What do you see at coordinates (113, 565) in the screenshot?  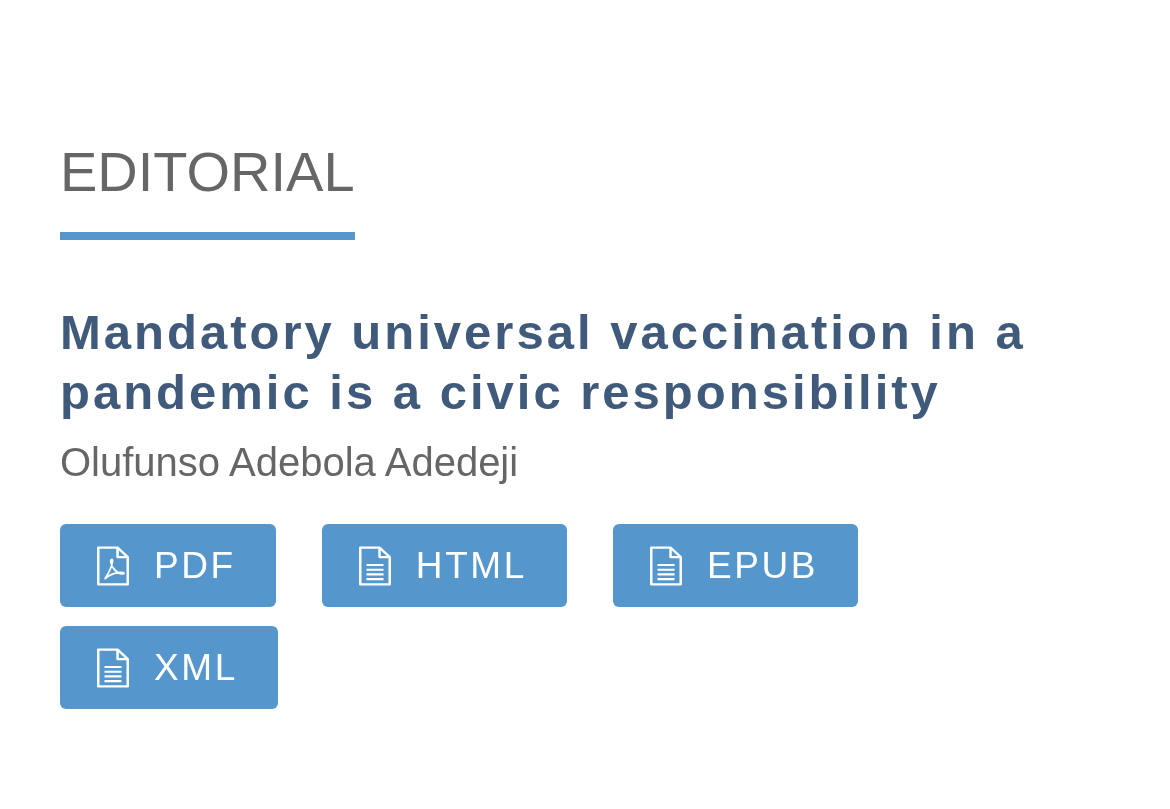 I see `pdf-file-icon` at bounding box center [113, 565].